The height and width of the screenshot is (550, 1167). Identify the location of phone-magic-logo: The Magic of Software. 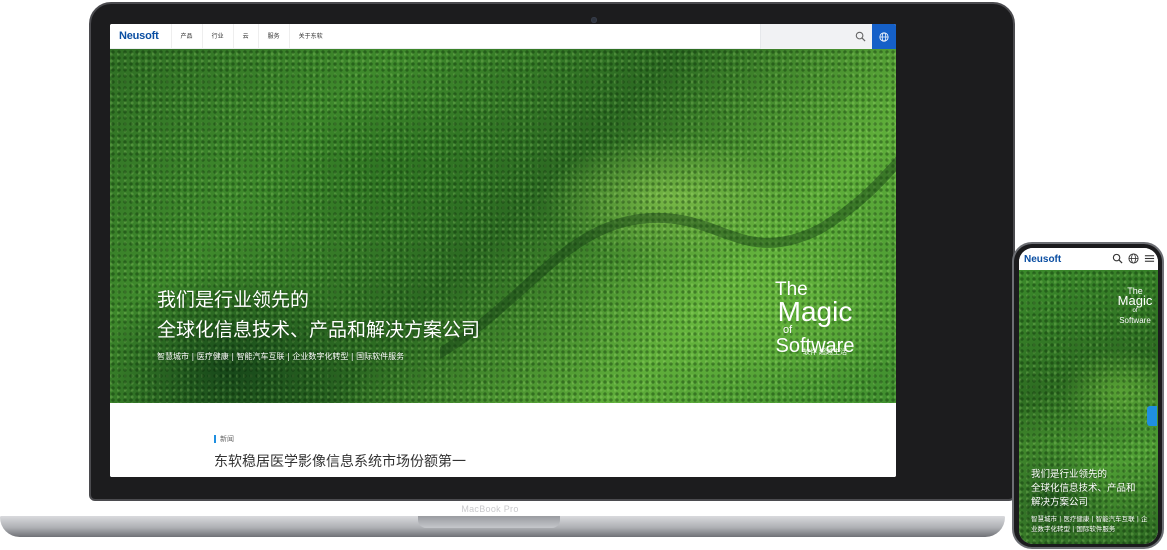
(1135, 306).